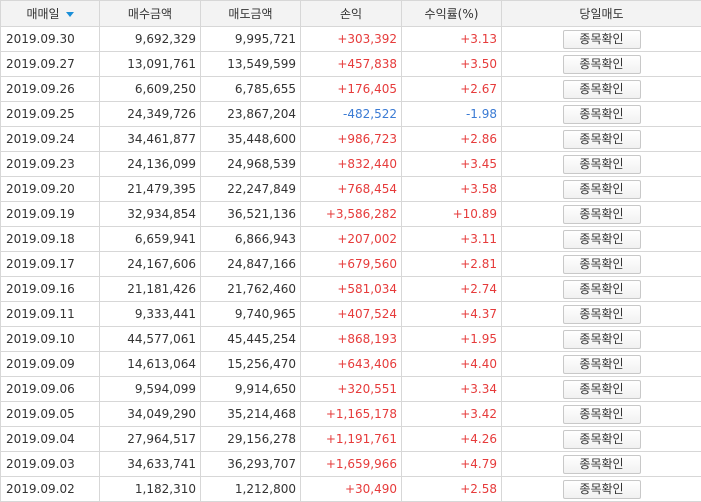 The height and width of the screenshot is (502, 701). I want to click on sell-amount-cell: 21,762,460, so click(251, 289).